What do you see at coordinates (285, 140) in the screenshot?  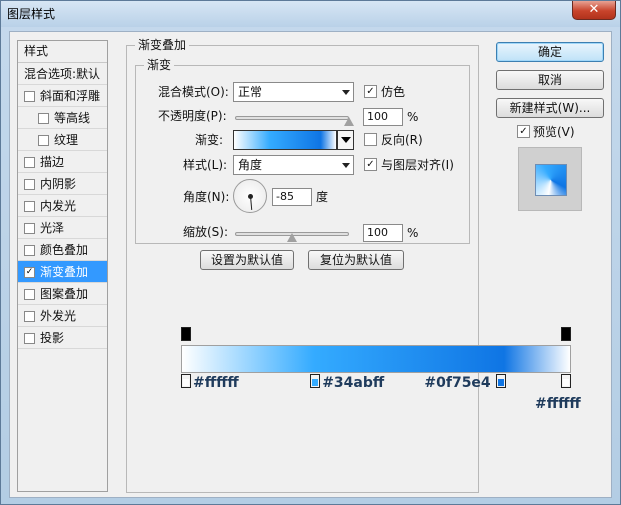 I see `gradient-swatch` at bounding box center [285, 140].